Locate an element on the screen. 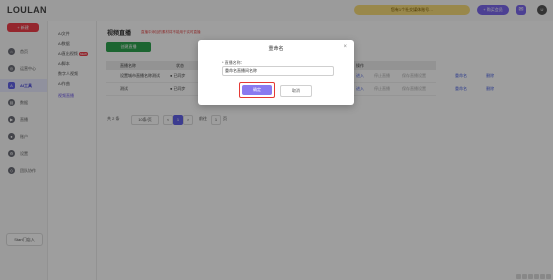 The image size is (553, 280). close-icon: × is located at coordinates (345, 47).